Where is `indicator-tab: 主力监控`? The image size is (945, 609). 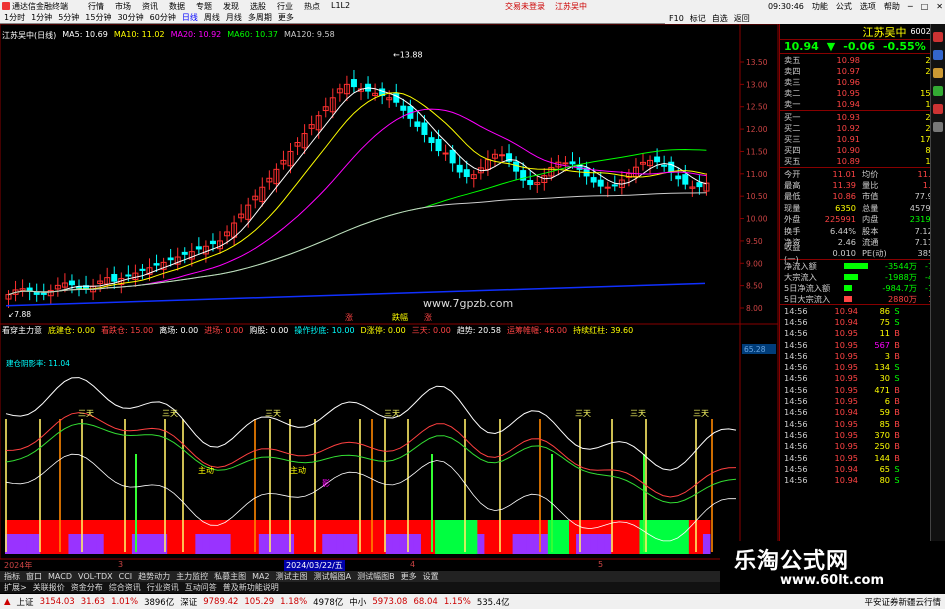
indicator-tab: 主力监控 is located at coordinates (192, 576).